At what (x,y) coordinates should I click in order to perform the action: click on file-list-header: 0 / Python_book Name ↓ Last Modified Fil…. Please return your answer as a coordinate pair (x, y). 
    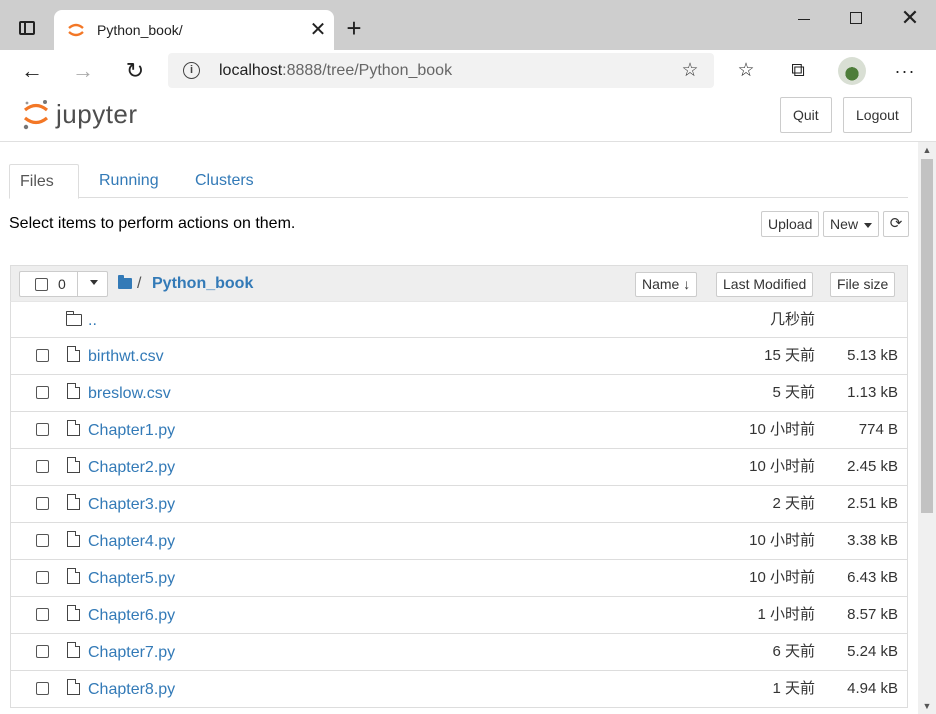
    Looking at the image, I should click on (459, 283).